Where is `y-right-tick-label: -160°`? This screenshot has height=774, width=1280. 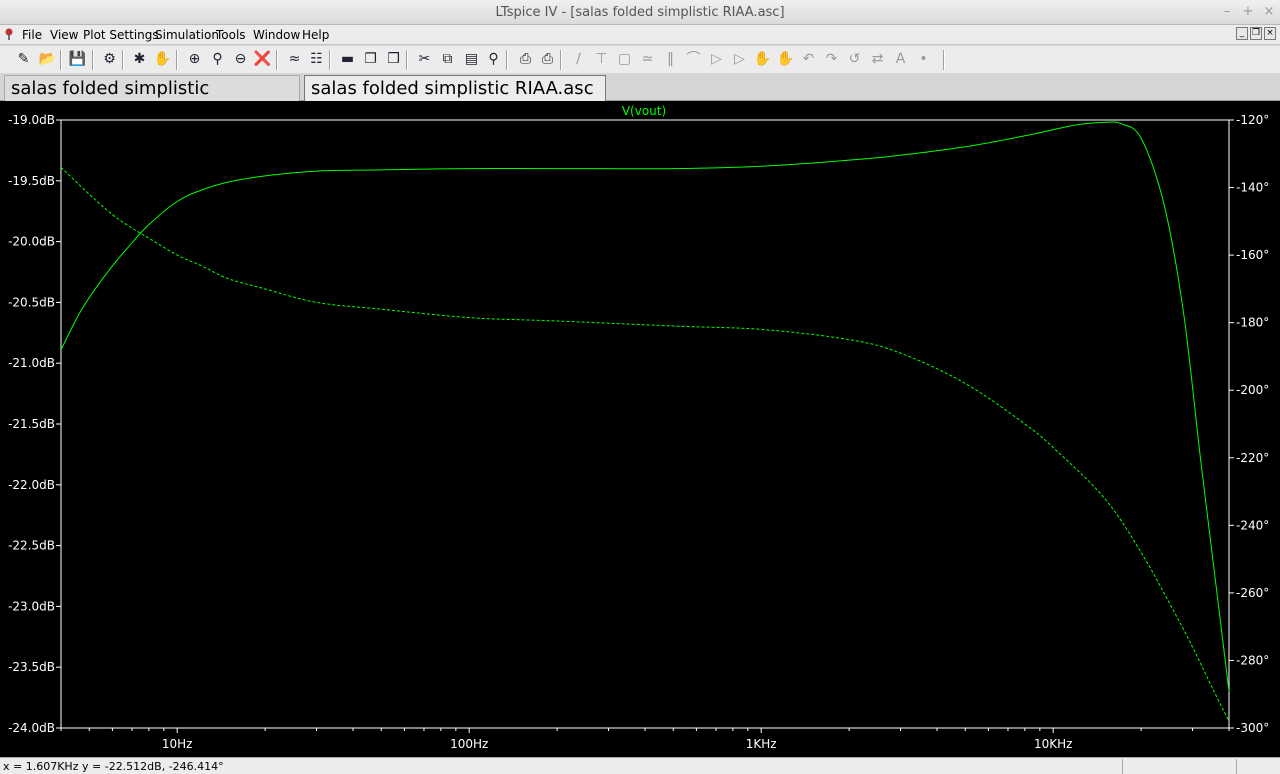
y-right-tick-label: -160° is located at coordinates (1252, 255).